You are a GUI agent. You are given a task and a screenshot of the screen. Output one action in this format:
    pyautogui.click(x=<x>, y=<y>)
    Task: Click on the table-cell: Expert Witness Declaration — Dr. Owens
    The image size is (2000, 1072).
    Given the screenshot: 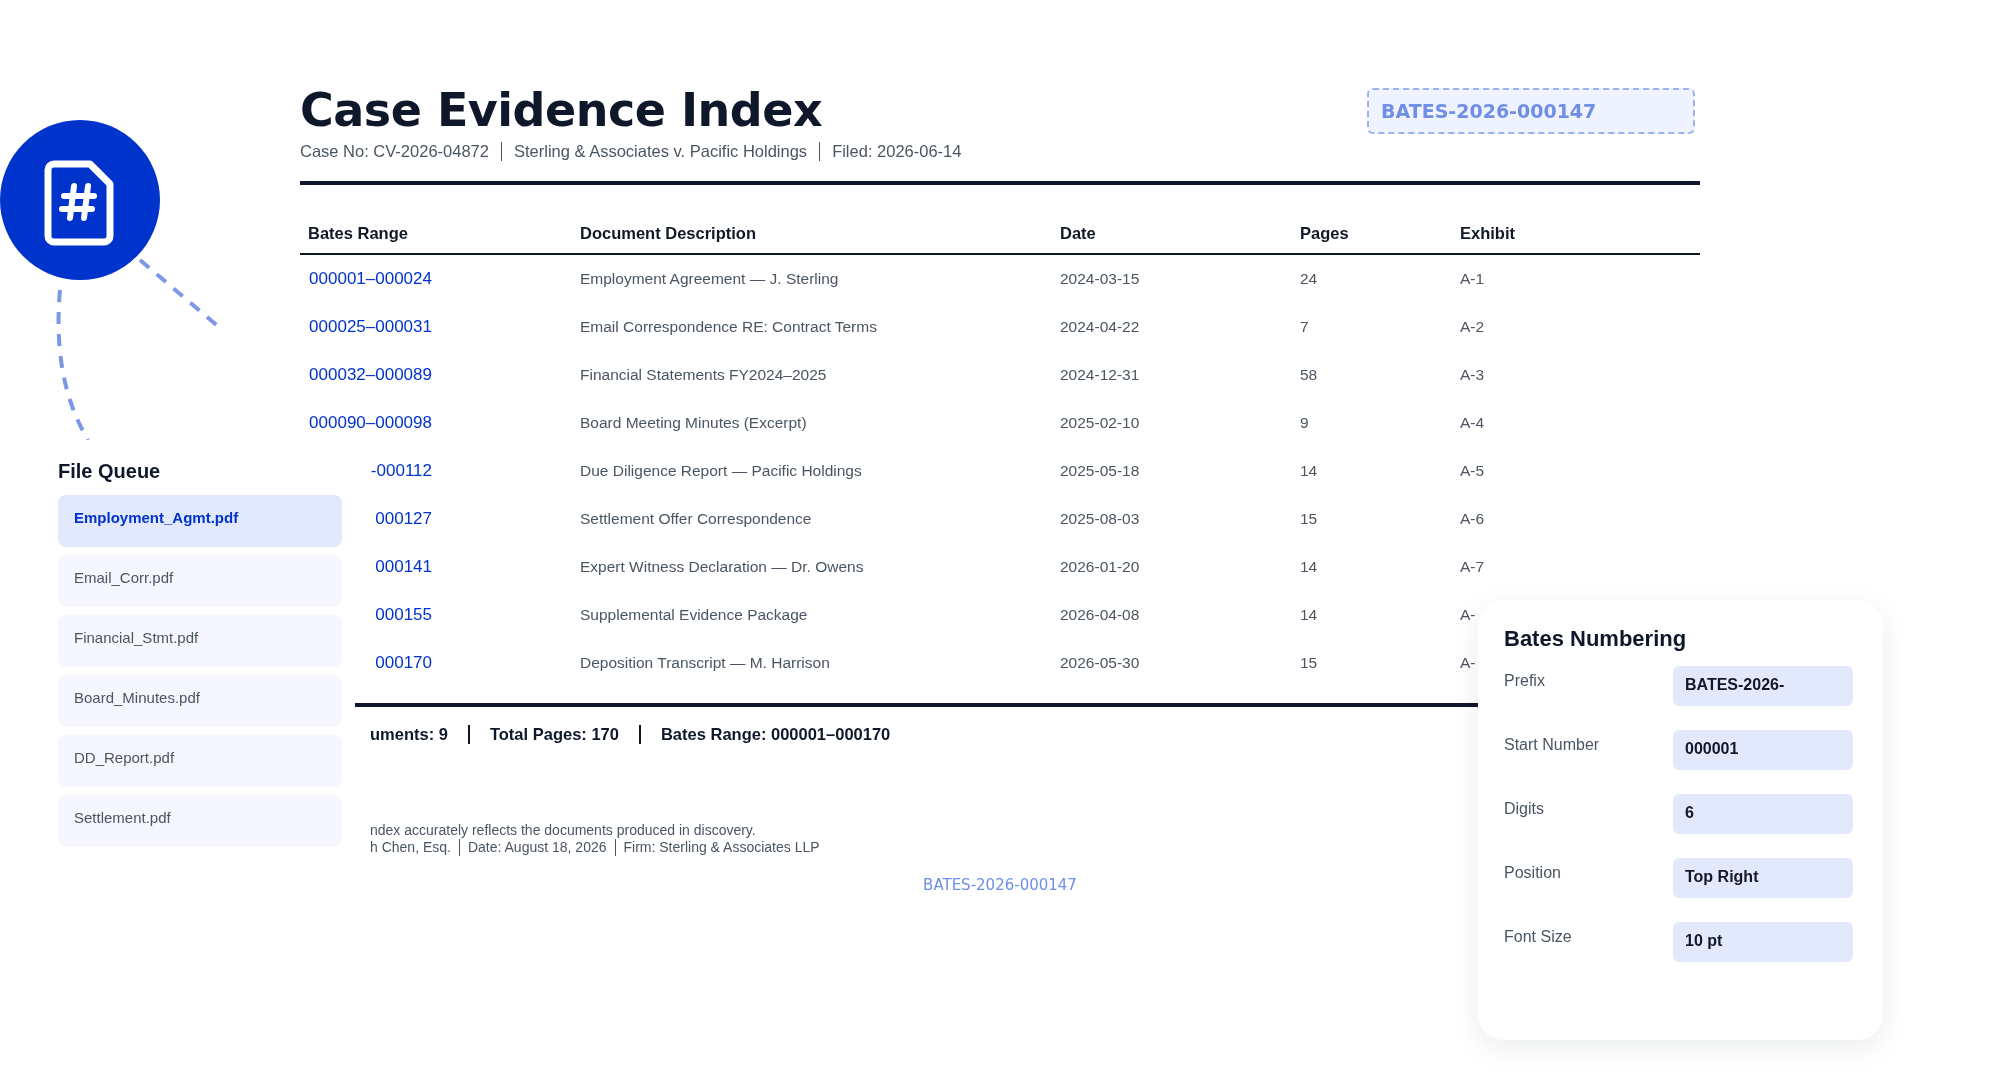 What is the action you would take?
    pyautogui.click(x=722, y=566)
    